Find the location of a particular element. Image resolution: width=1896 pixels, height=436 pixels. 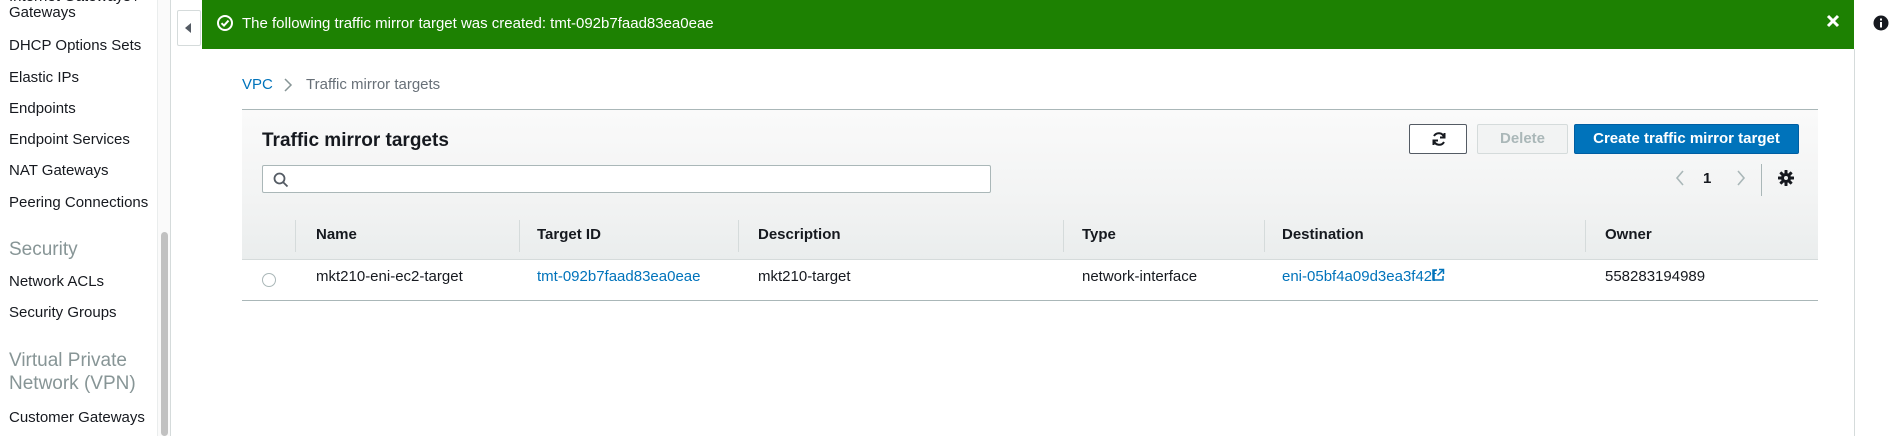

sidebar-section-vpn-line1: Virtual Private is located at coordinates (68, 360).